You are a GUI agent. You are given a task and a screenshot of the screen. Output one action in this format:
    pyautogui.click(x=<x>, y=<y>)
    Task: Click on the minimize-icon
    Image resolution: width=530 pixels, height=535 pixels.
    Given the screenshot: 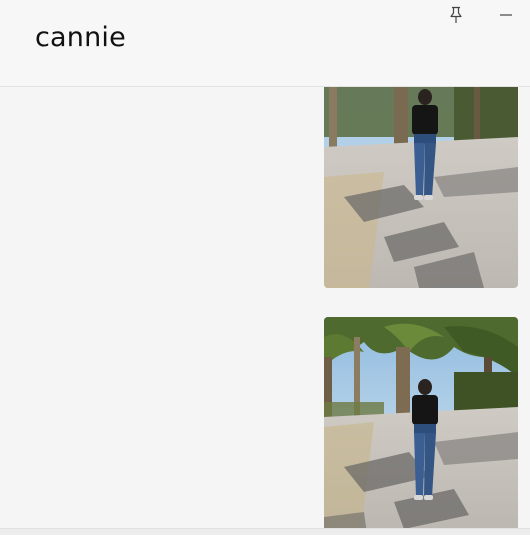 What is the action you would take?
    pyautogui.click(x=506, y=15)
    